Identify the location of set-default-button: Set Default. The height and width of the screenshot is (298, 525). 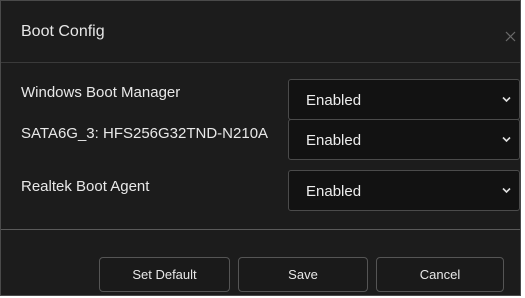
(164, 274).